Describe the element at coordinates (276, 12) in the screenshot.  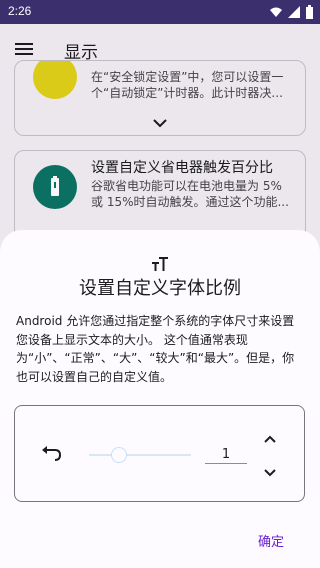
I see `wifi-icon` at that location.